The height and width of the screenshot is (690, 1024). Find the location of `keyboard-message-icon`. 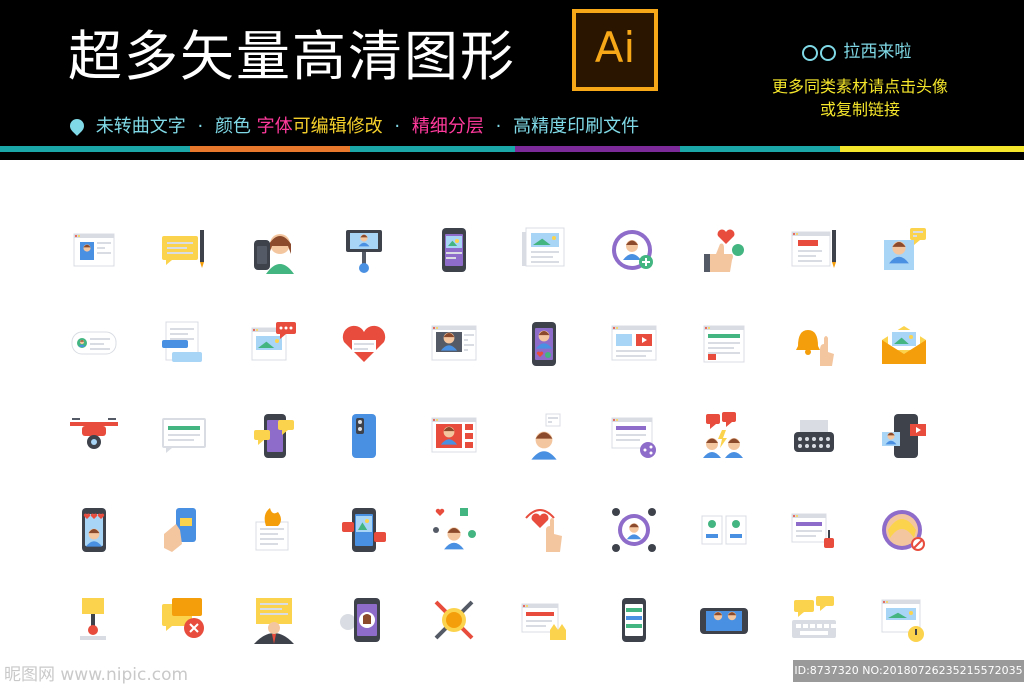

keyboard-message-icon is located at coordinates (814, 617).